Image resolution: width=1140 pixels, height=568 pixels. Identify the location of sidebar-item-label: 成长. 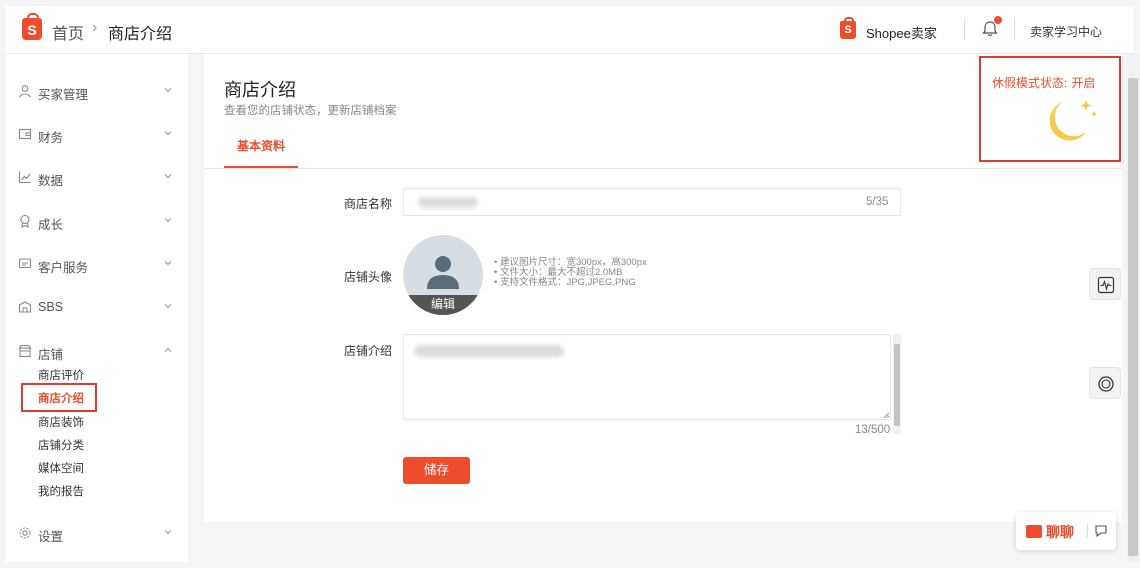
(51, 225).